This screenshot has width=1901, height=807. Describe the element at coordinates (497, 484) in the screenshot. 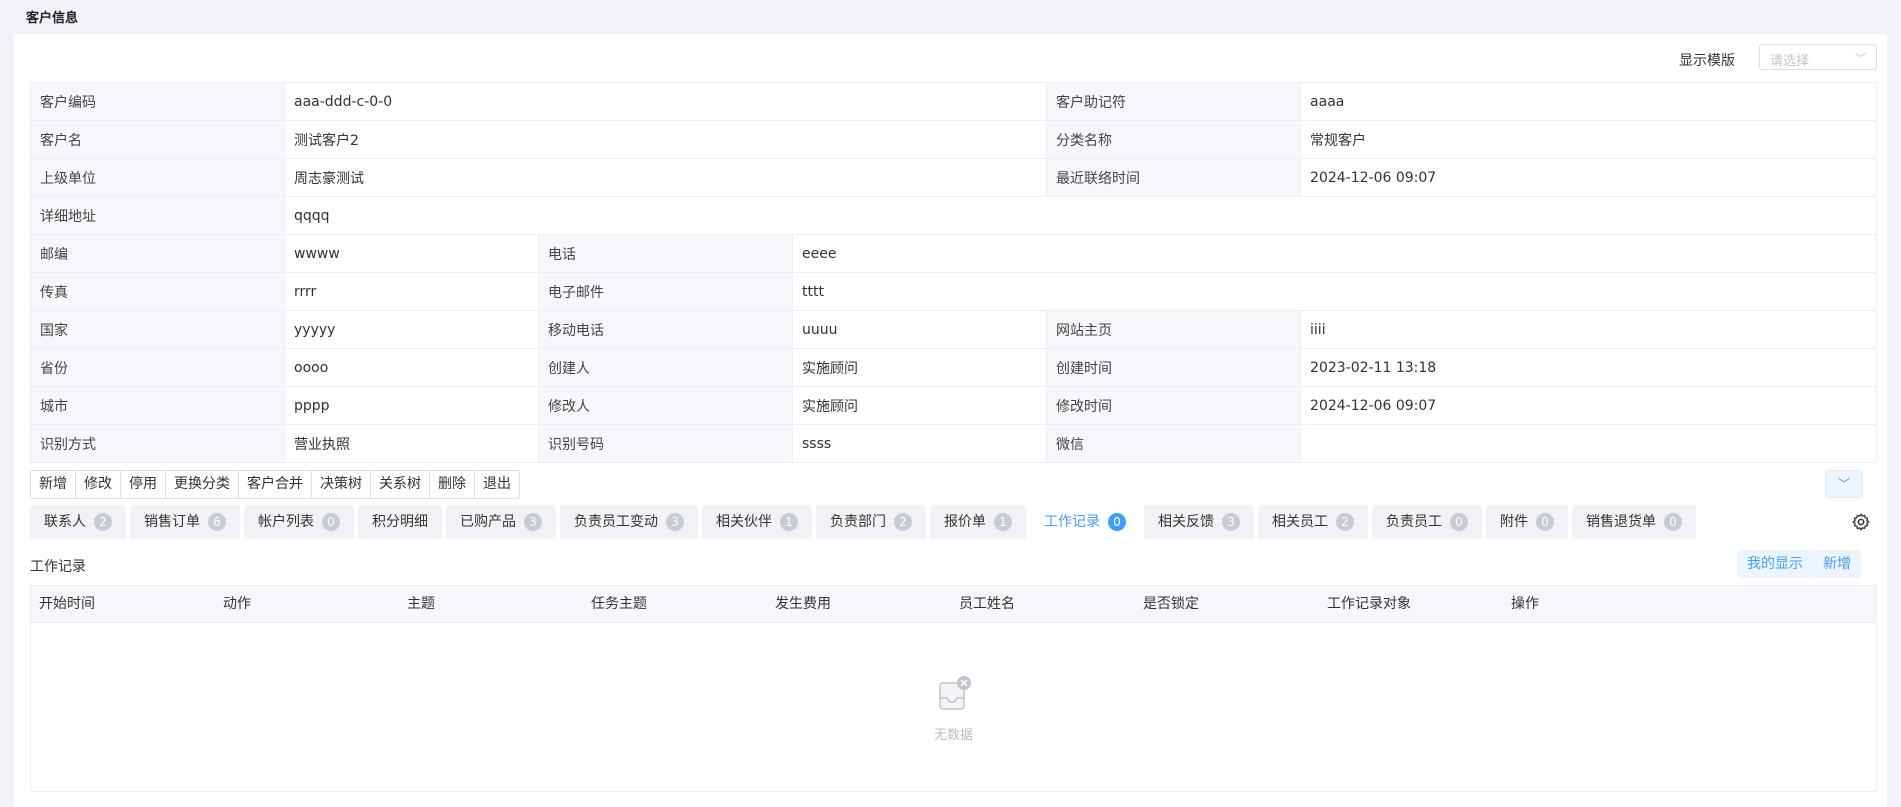

I see `toolbar-button: 退出` at that location.